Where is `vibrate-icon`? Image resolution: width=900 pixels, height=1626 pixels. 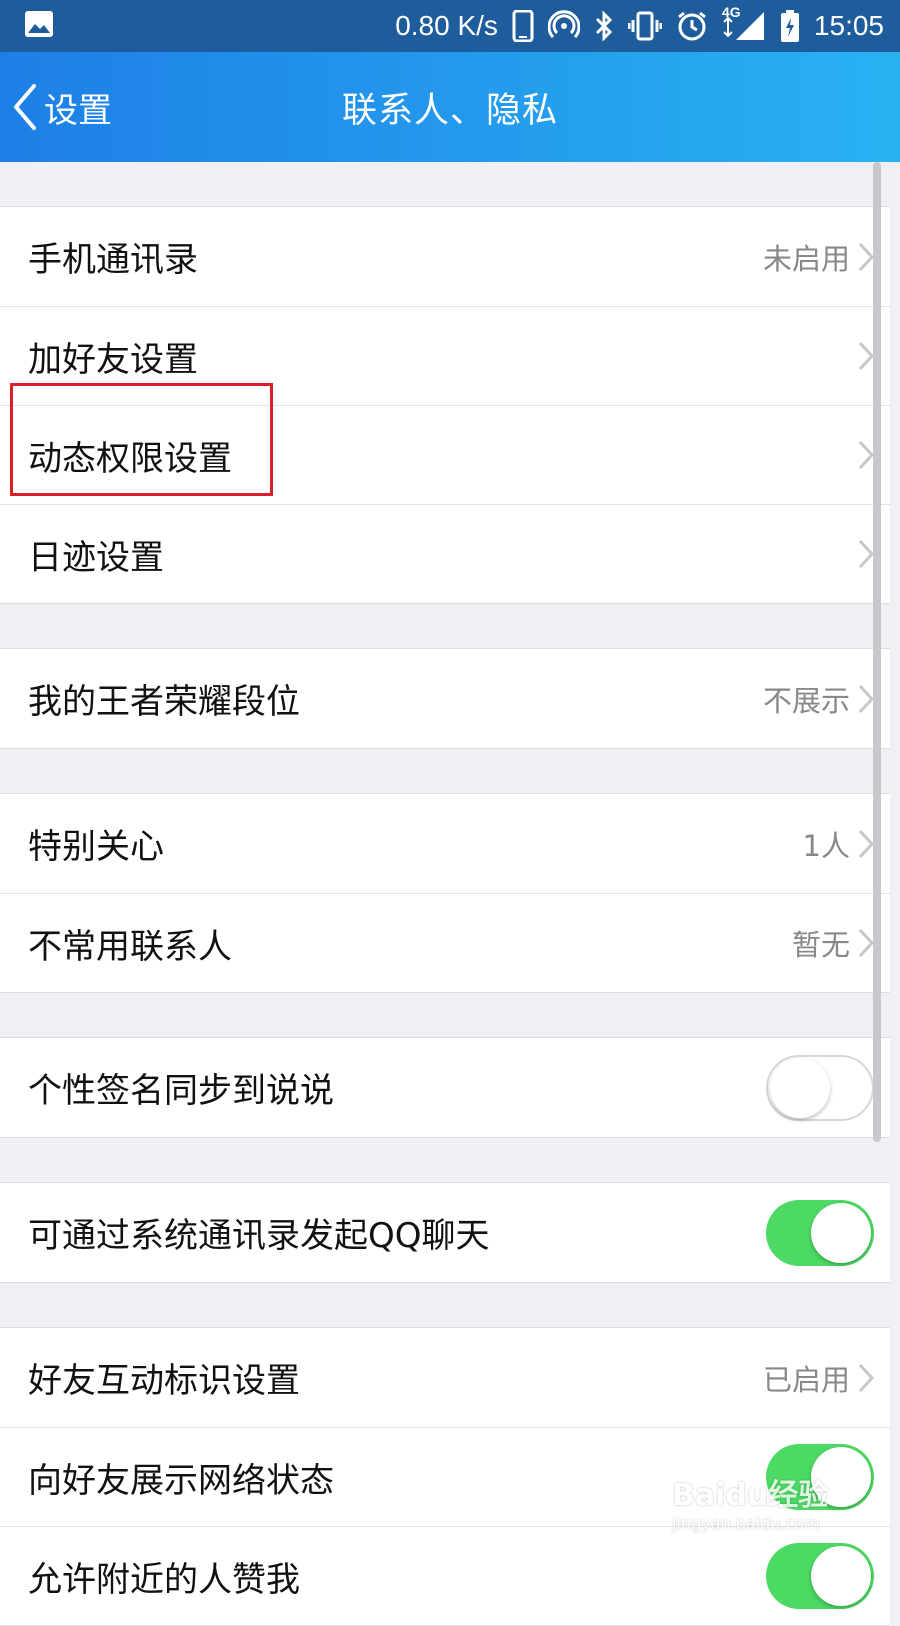
vibrate-icon is located at coordinates (644, 26).